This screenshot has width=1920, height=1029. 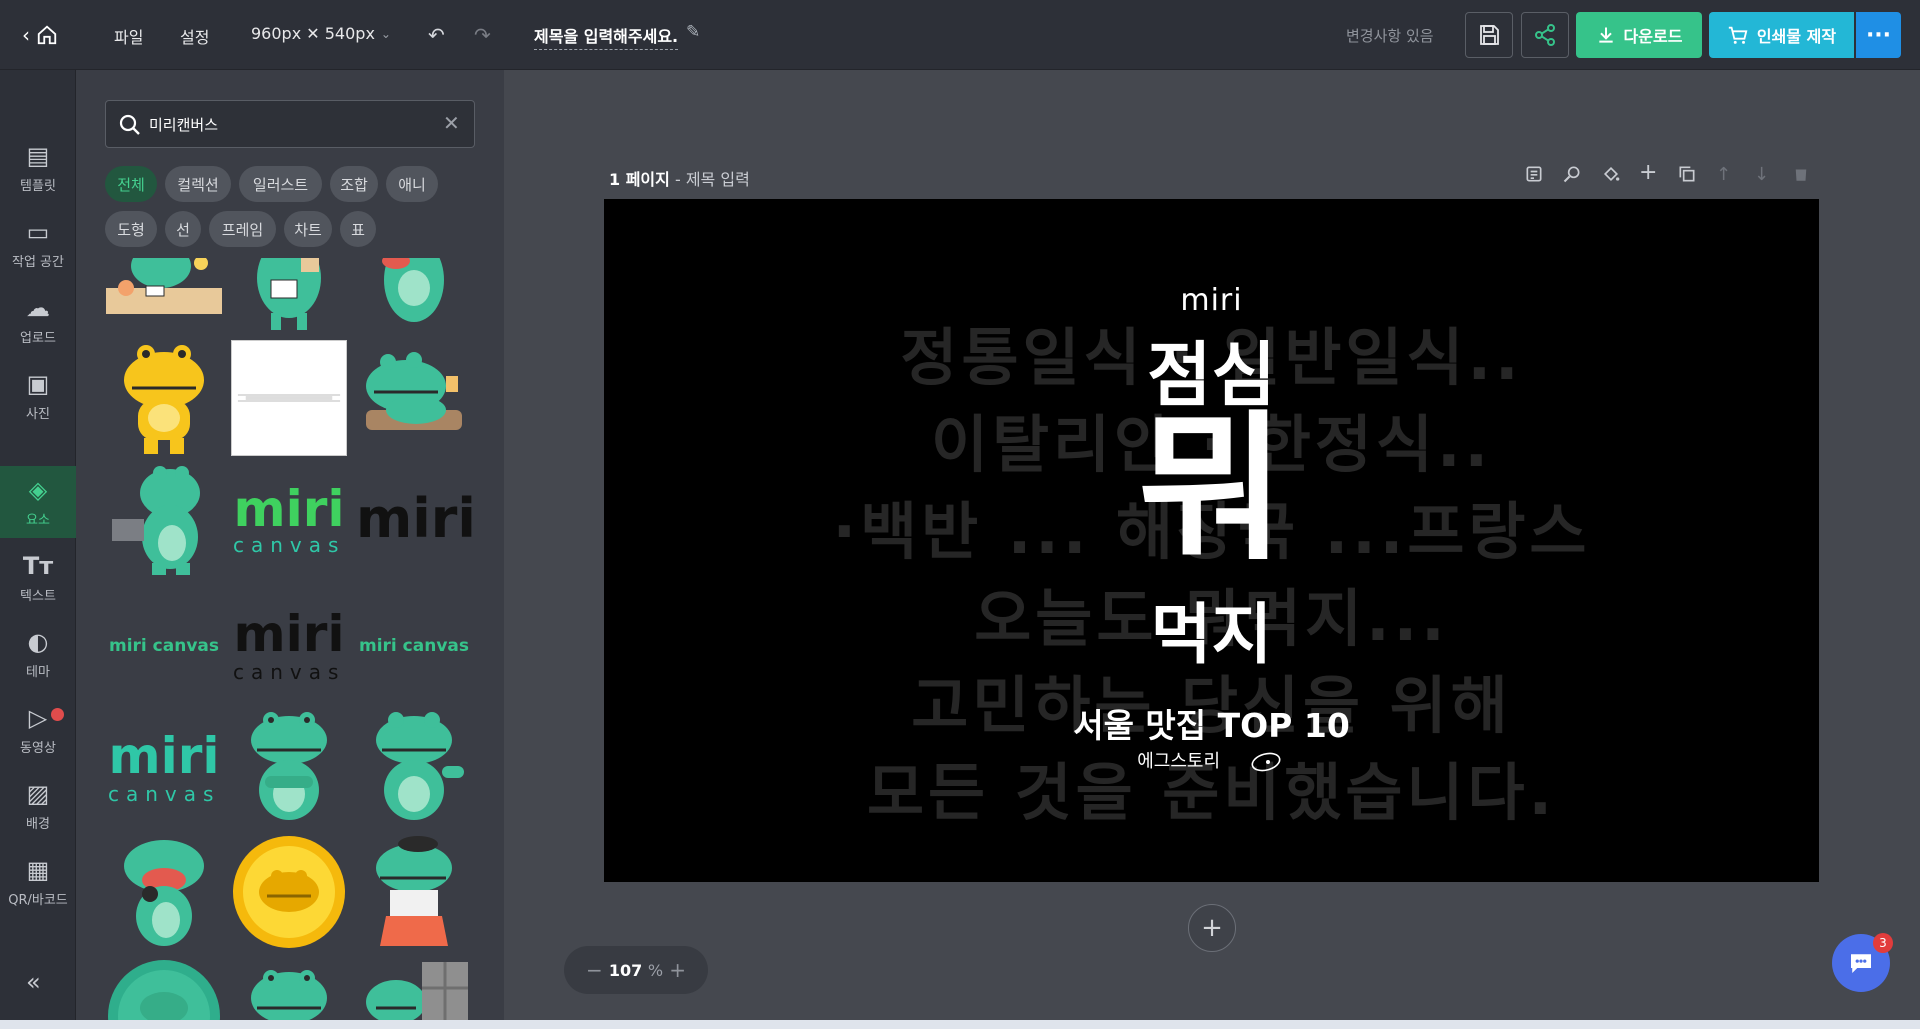 What do you see at coordinates (693, 32) in the screenshot?
I see `pencil-icon: ✎` at bounding box center [693, 32].